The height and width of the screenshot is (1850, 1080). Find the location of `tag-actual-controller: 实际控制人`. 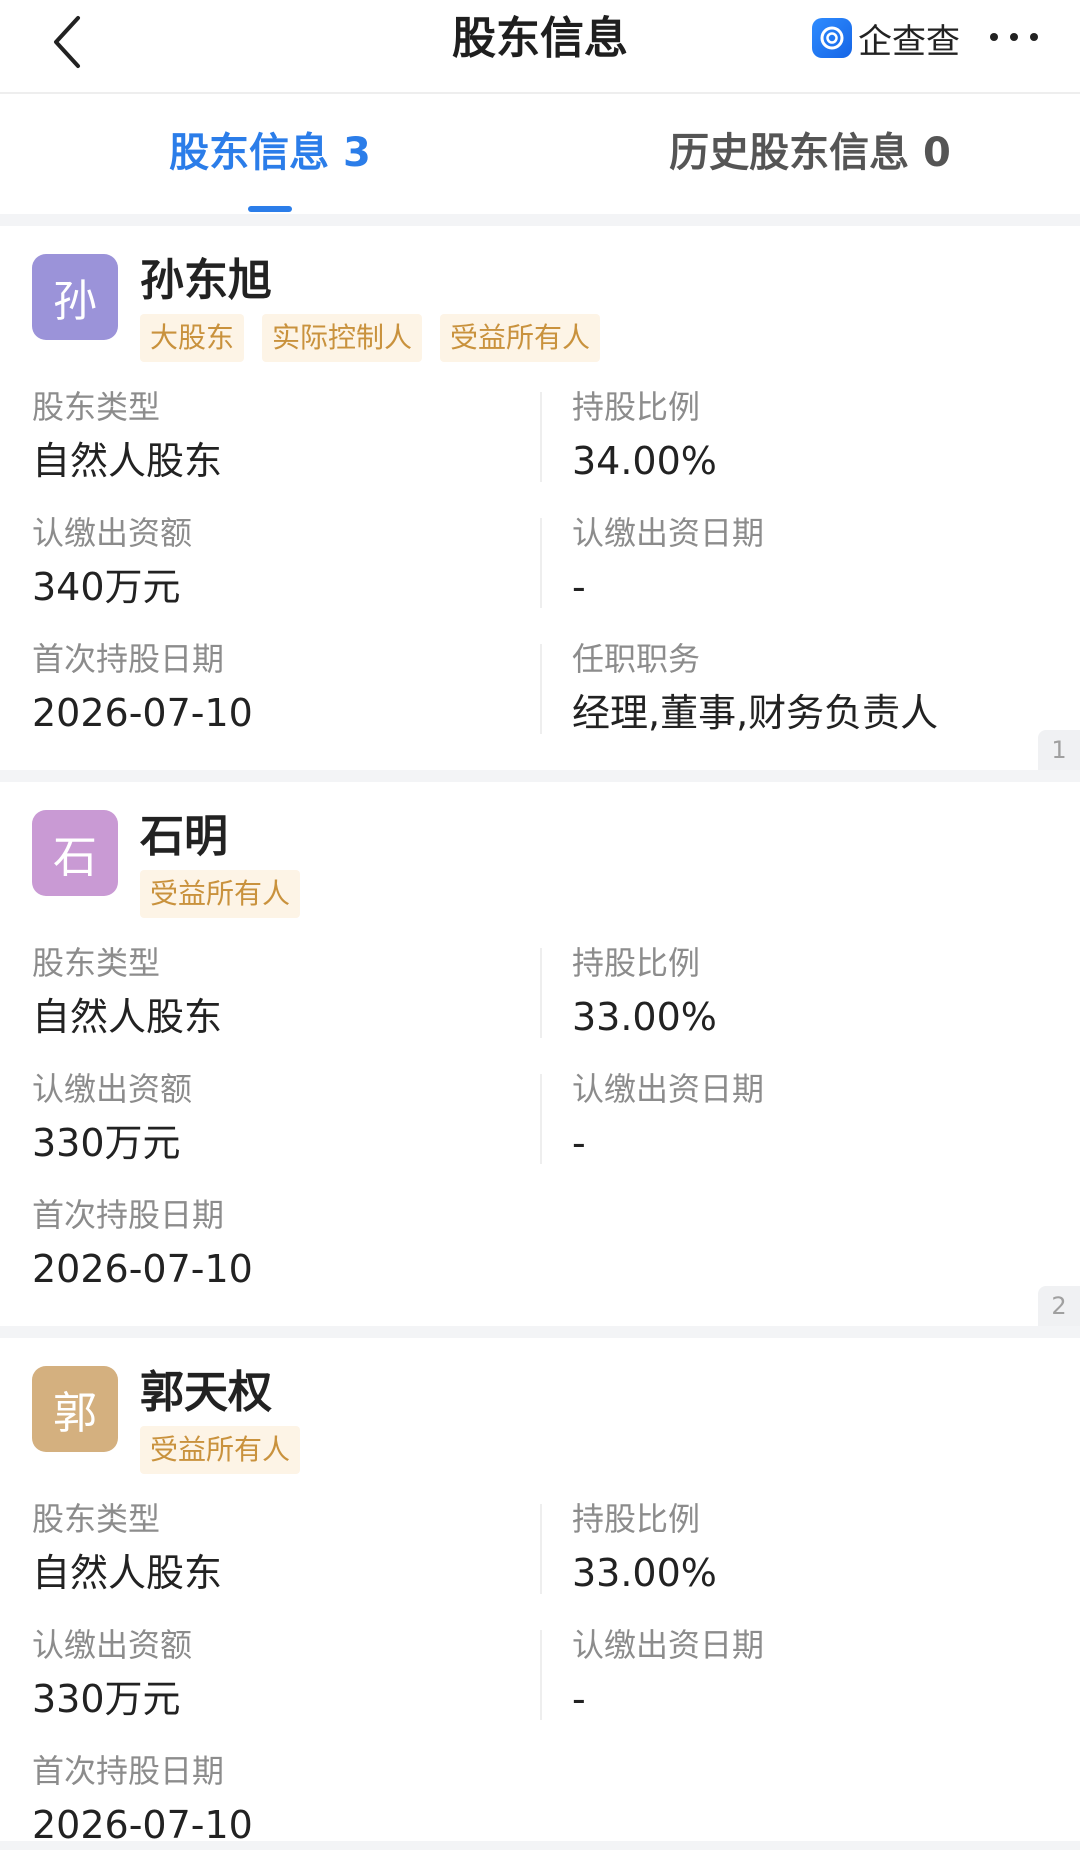

tag-actual-controller: 实际控制人 is located at coordinates (342, 338).